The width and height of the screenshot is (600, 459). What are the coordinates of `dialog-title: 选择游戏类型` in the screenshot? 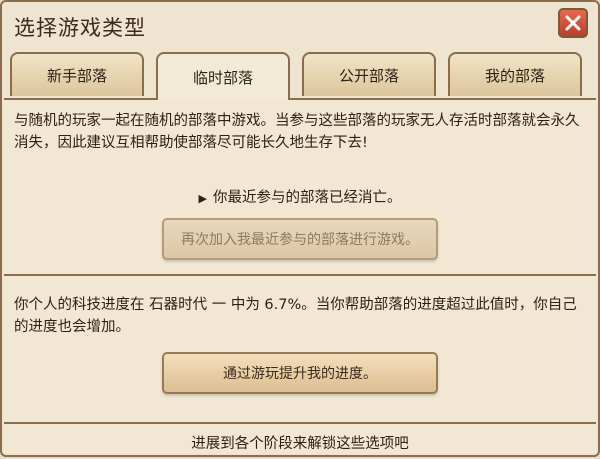 It's located at (80, 28).